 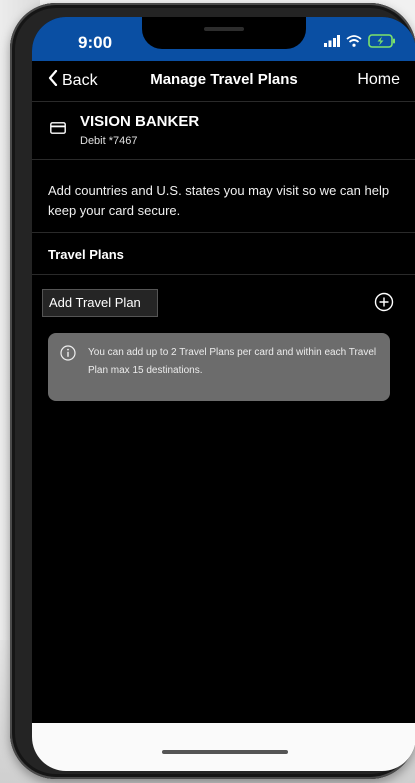 What do you see at coordinates (223, 131) in the screenshot?
I see `card-summary: VISION BANKER Debit *7467` at bounding box center [223, 131].